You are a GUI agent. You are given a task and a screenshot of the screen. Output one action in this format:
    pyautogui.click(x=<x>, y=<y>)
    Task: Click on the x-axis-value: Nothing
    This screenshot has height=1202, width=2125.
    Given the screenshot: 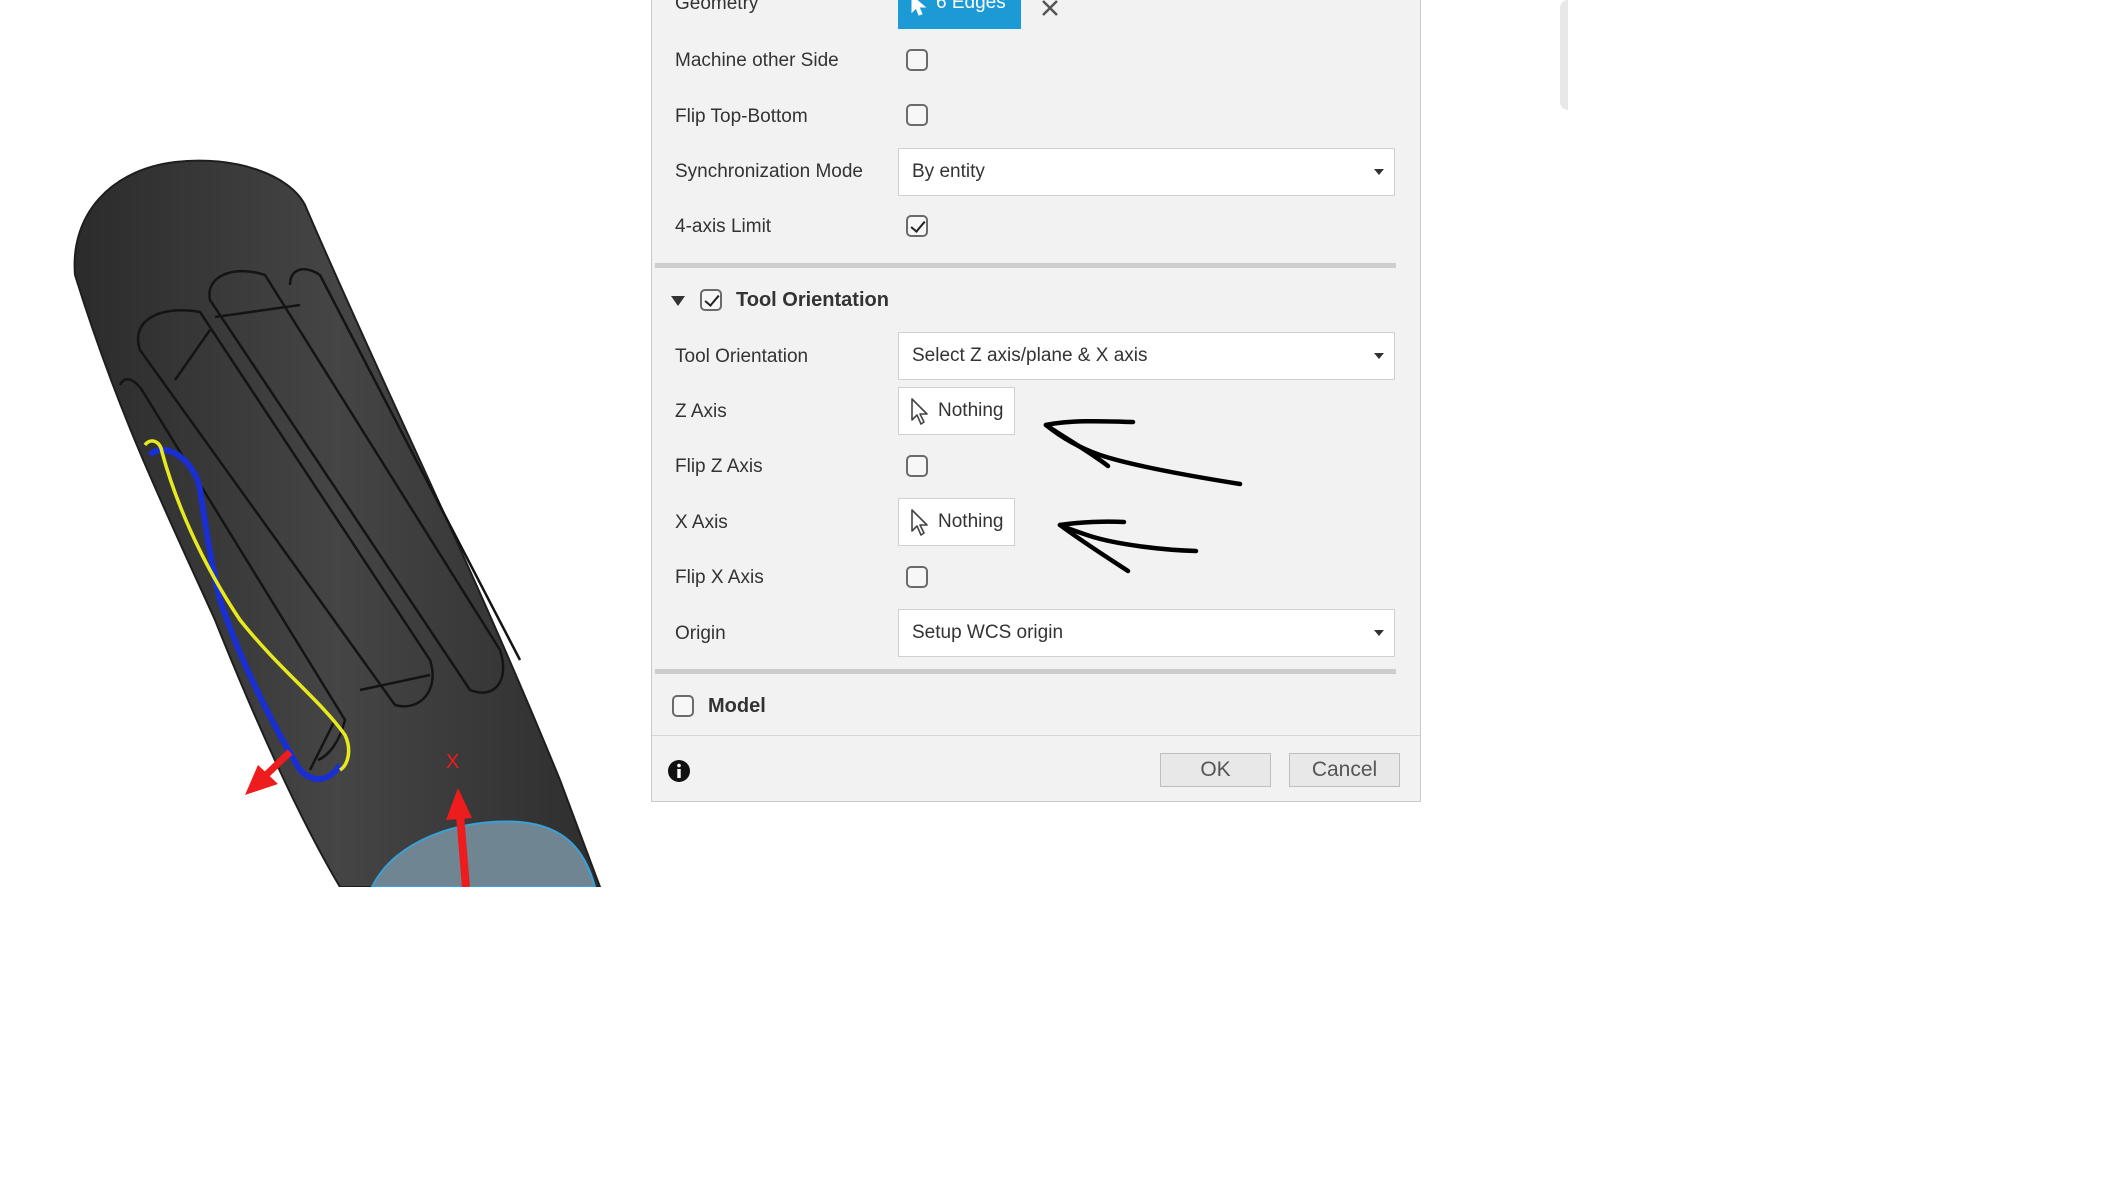 What is the action you would take?
    pyautogui.click(x=971, y=521)
    